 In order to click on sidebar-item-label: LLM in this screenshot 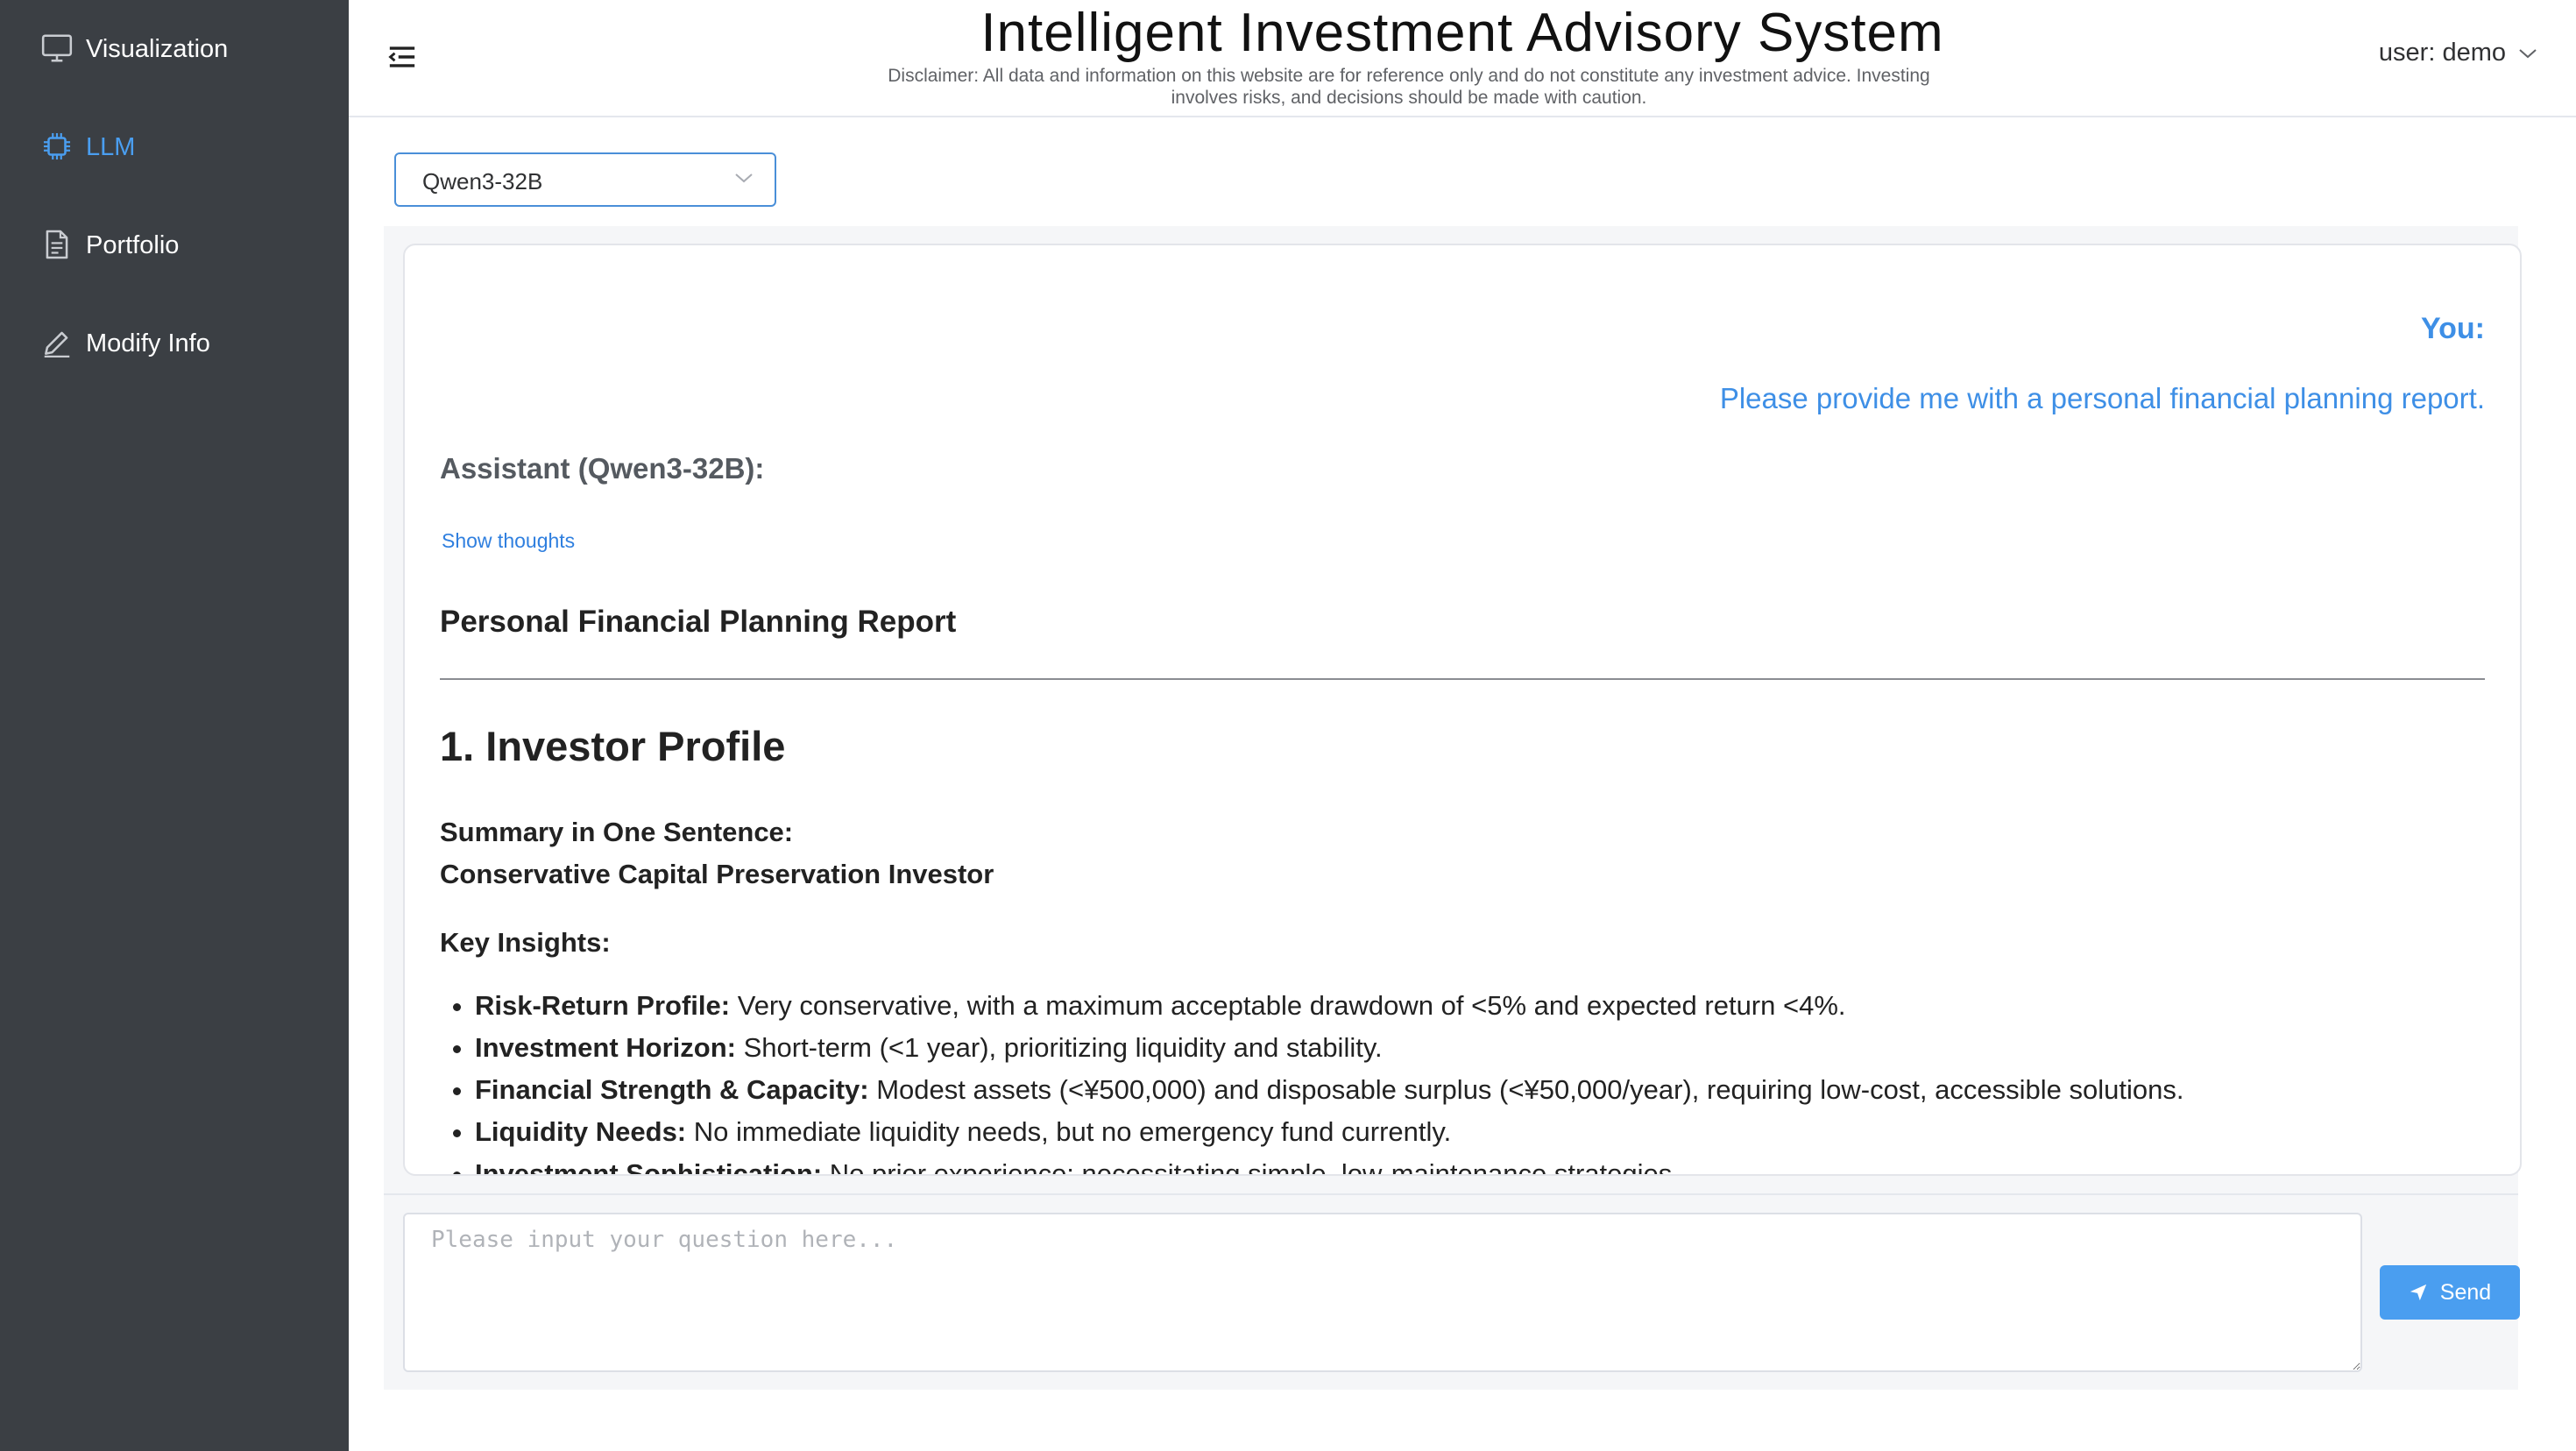, I will do `click(111, 146)`.